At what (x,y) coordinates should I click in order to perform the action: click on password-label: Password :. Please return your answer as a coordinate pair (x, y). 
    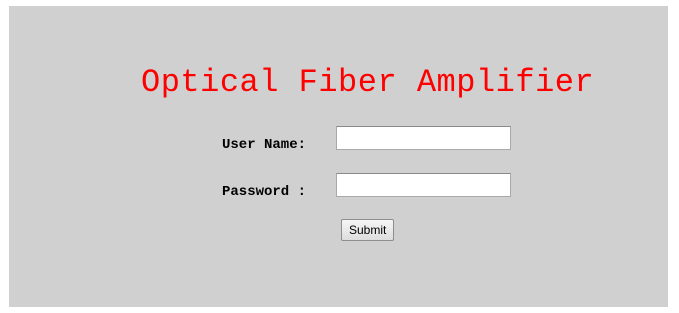
    Looking at the image, I should click on (264, 192).